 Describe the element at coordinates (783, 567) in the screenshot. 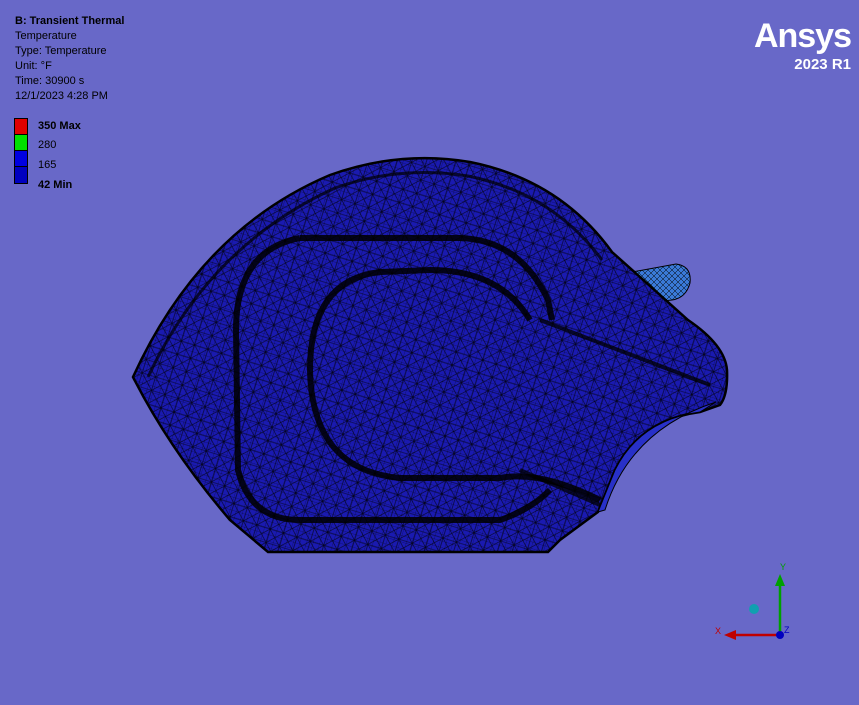

I see `y-axis-label: Y` at that location.